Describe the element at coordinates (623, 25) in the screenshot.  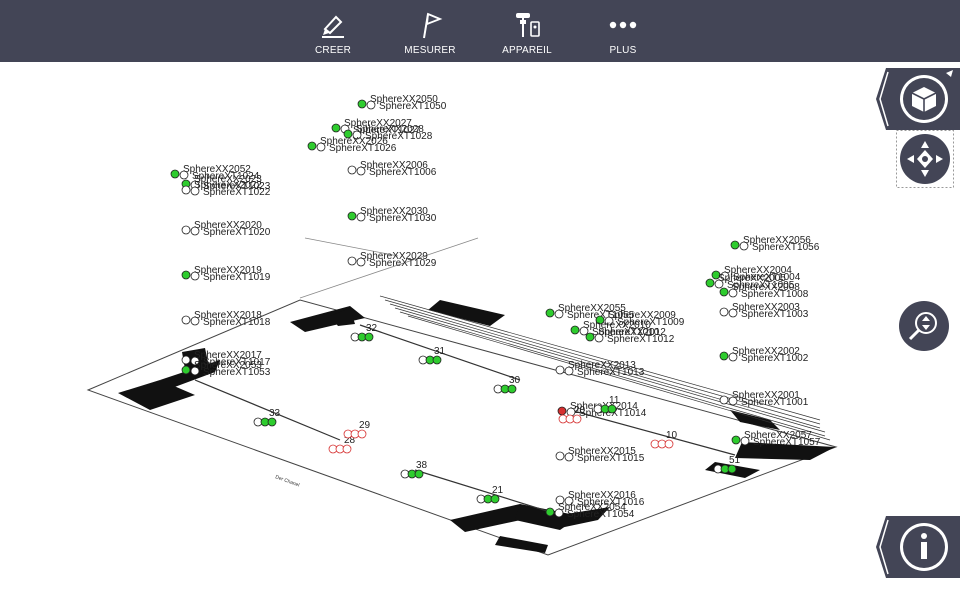
I see `more-dots-icon` at that location.